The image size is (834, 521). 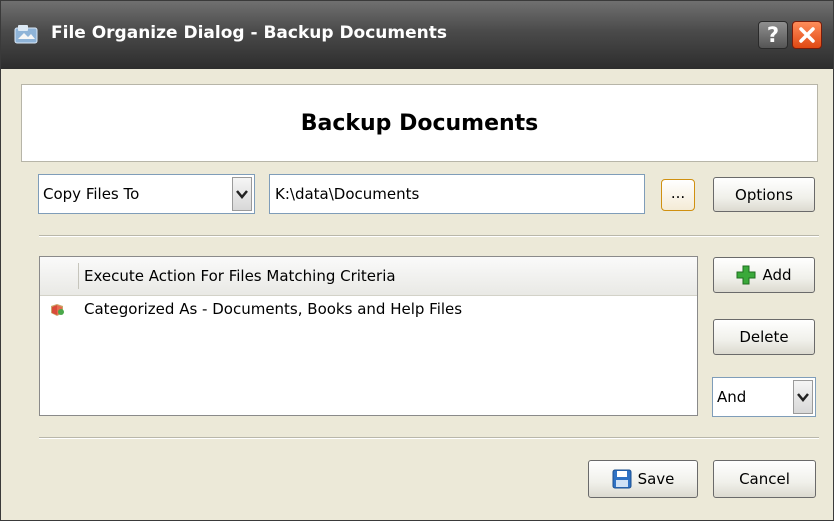 What do you see at coordinates (777, 275) in the screenshot?
I see `add-label: Add` at bounding box center [777, 275].